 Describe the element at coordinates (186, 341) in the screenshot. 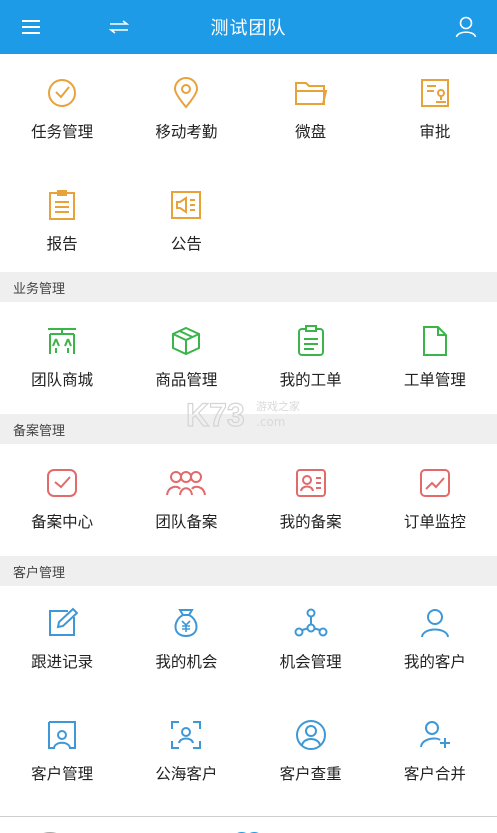

I see `package-box-icon` at that location.